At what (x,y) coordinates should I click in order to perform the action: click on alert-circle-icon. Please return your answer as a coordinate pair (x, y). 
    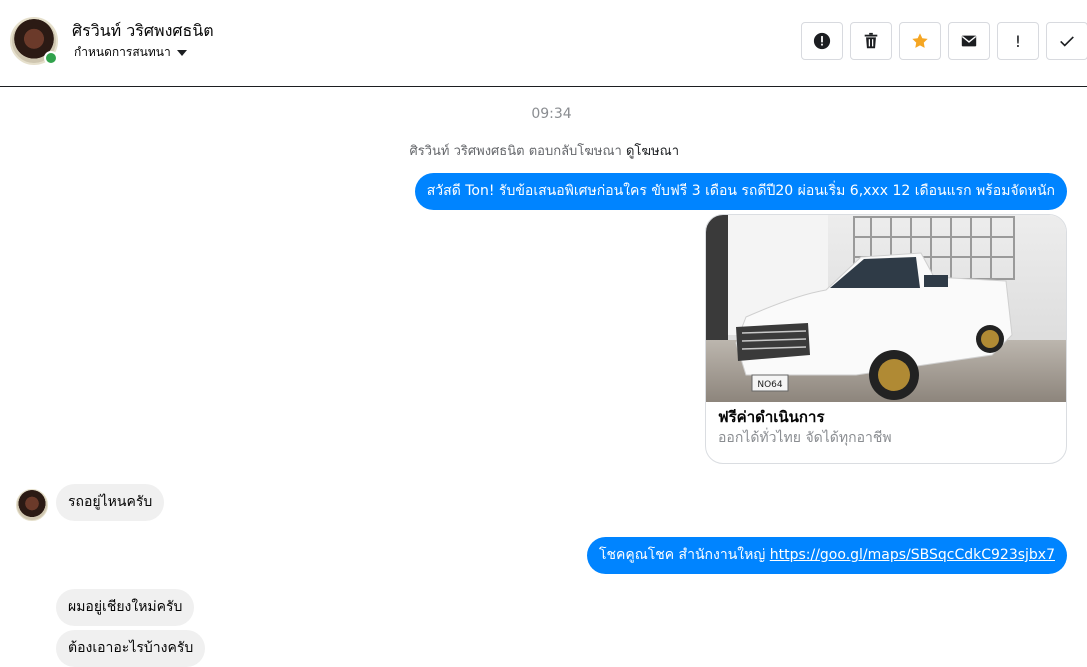
    Looking at the image, I should click on (822, 41).